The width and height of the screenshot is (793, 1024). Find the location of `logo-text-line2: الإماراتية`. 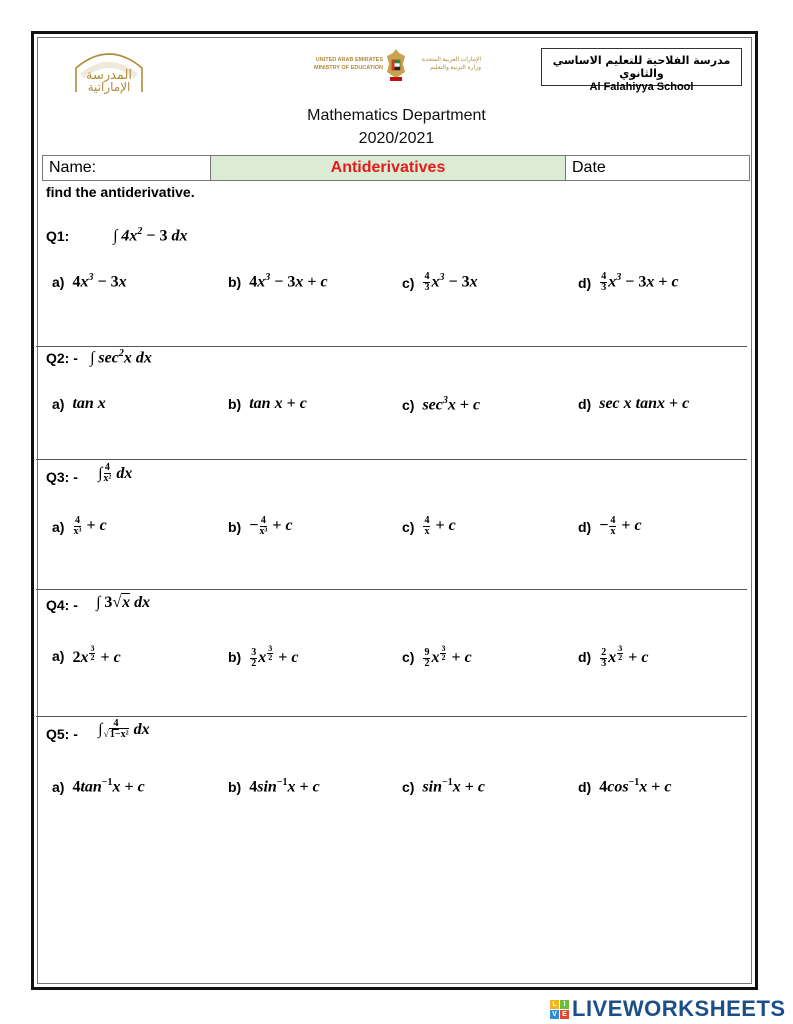

logo-text-line2: الإماراتية is located at coordinates (109, 87).